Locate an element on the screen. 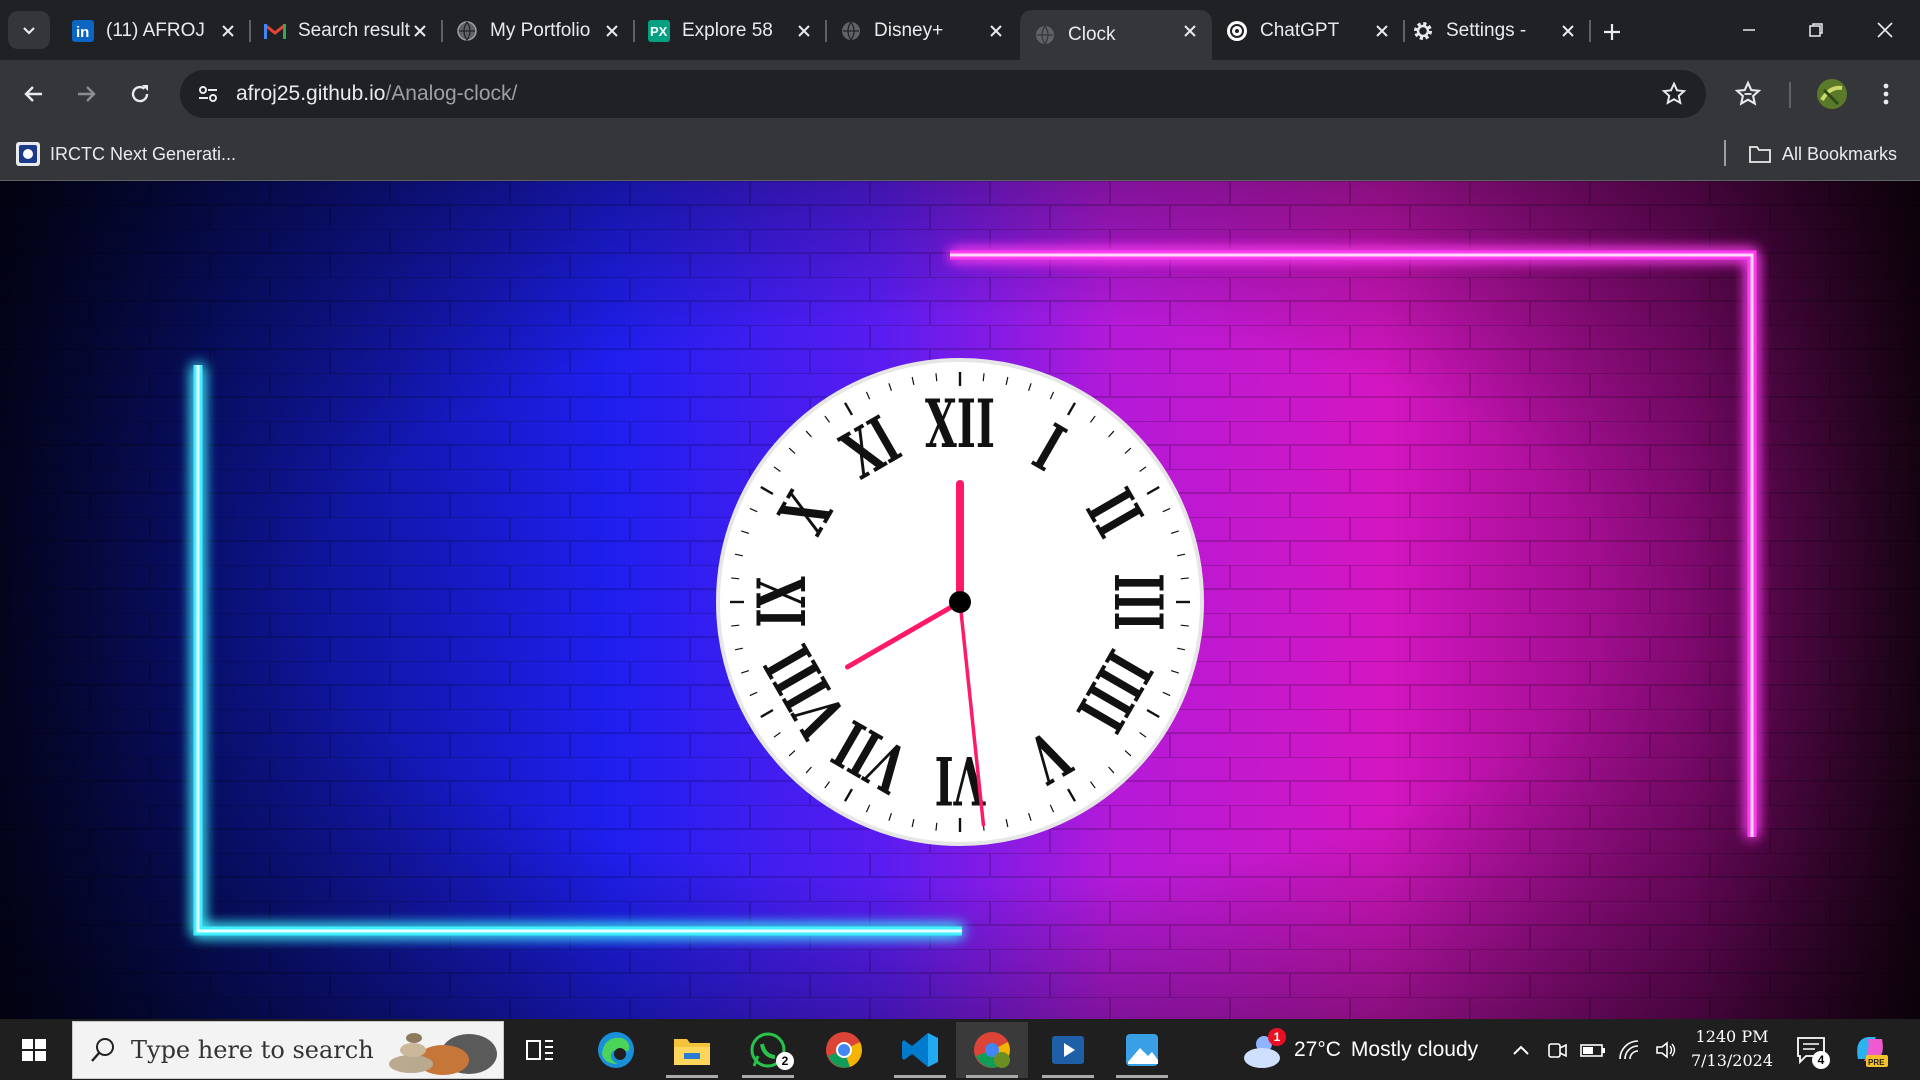  browser-toolbar: afroj25.github.io/Analog-clock/ is located at coordinates (960, 94).